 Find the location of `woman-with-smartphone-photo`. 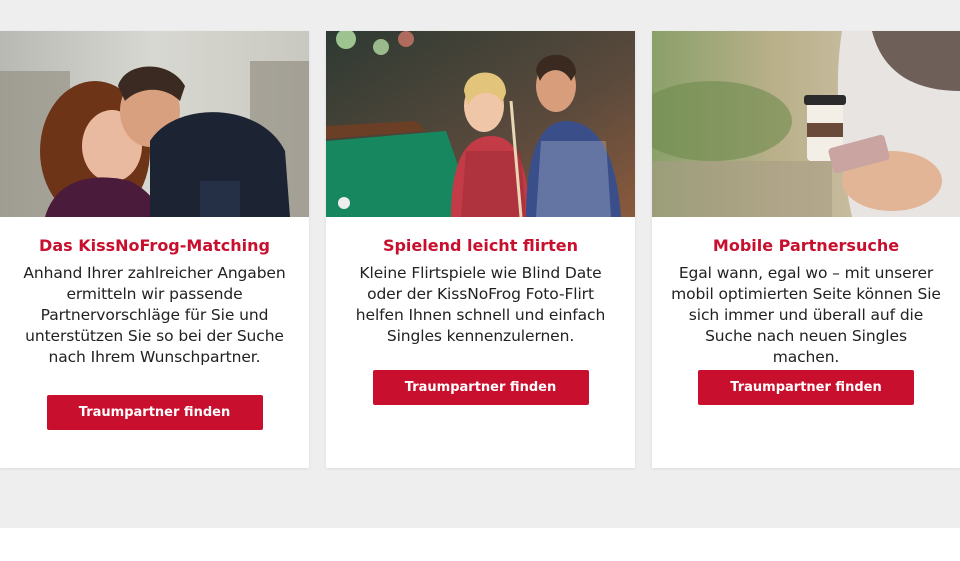

woman-with-smartphone-photo is located at coordinates (806, 124).